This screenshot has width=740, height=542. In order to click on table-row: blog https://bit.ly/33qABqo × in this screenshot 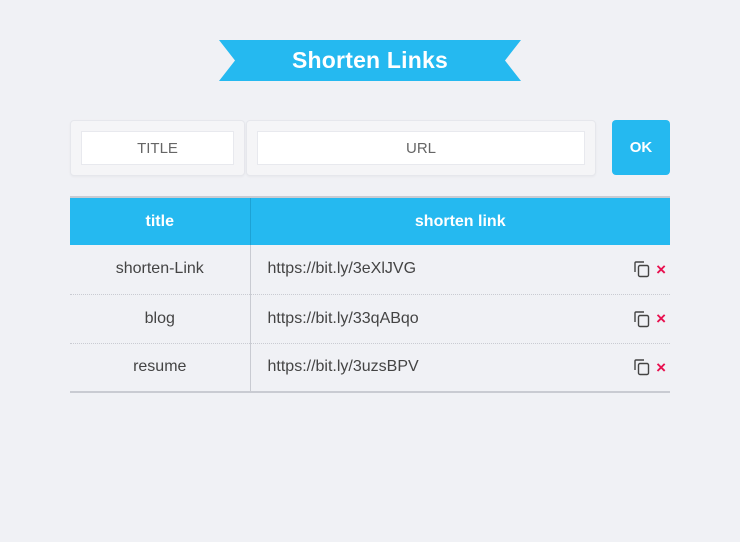, I will do `click(370, 319)`.